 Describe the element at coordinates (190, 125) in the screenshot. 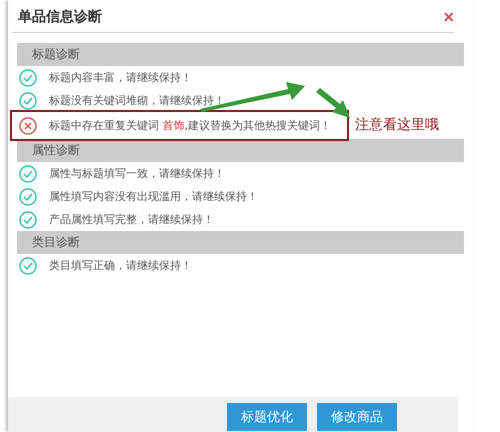

I see `diagnosis-text: 标题中存在重复关键词 首饰,建议替换为其他热搜关键词！` at that location.